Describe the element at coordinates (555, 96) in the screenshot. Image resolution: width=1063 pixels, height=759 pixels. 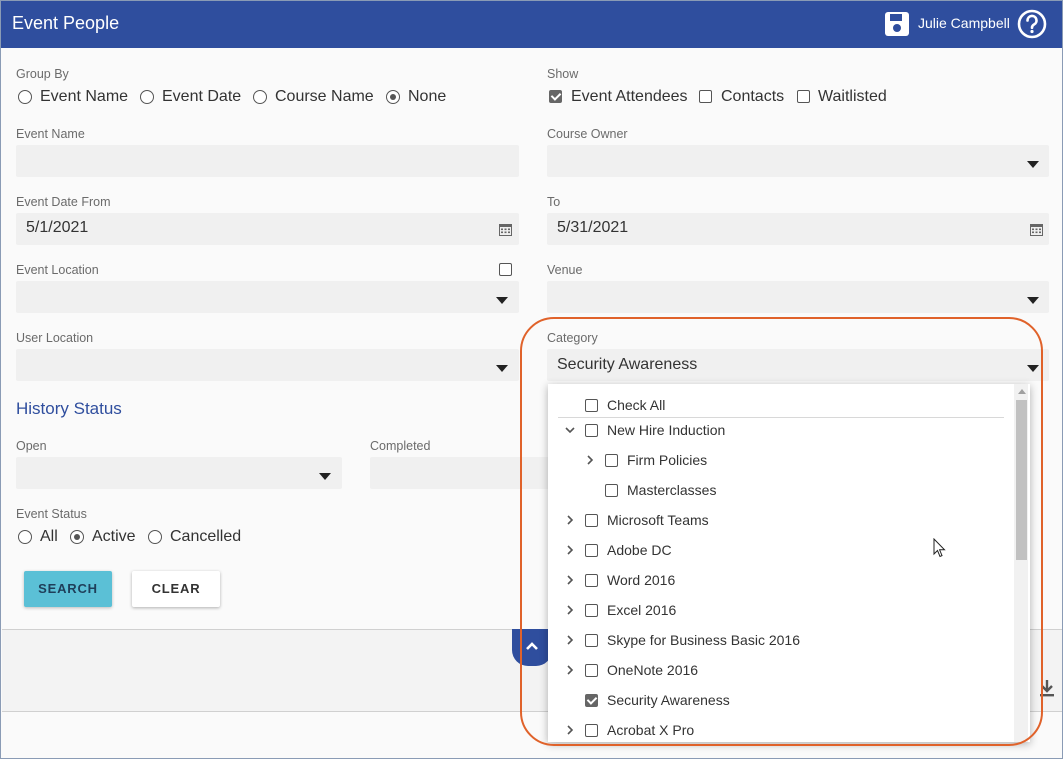
I see `show-event-attendees-checkbox` at that location.